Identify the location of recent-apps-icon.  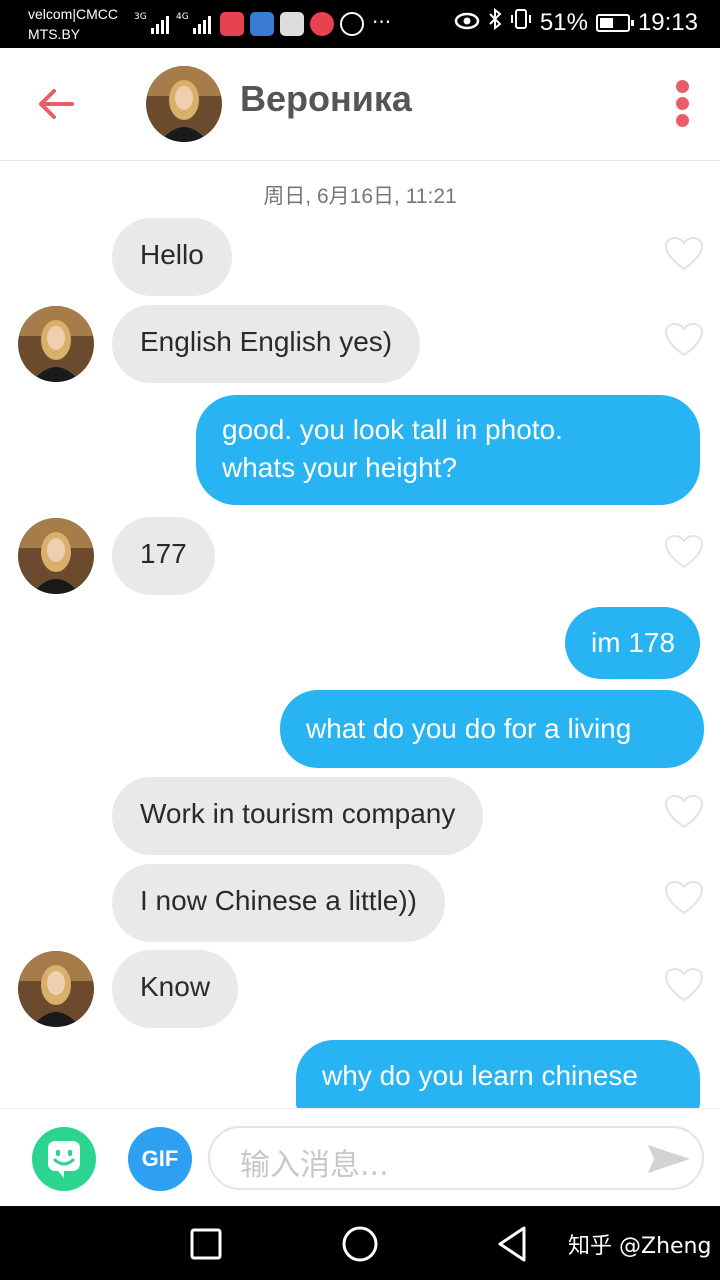
(206, 1244).